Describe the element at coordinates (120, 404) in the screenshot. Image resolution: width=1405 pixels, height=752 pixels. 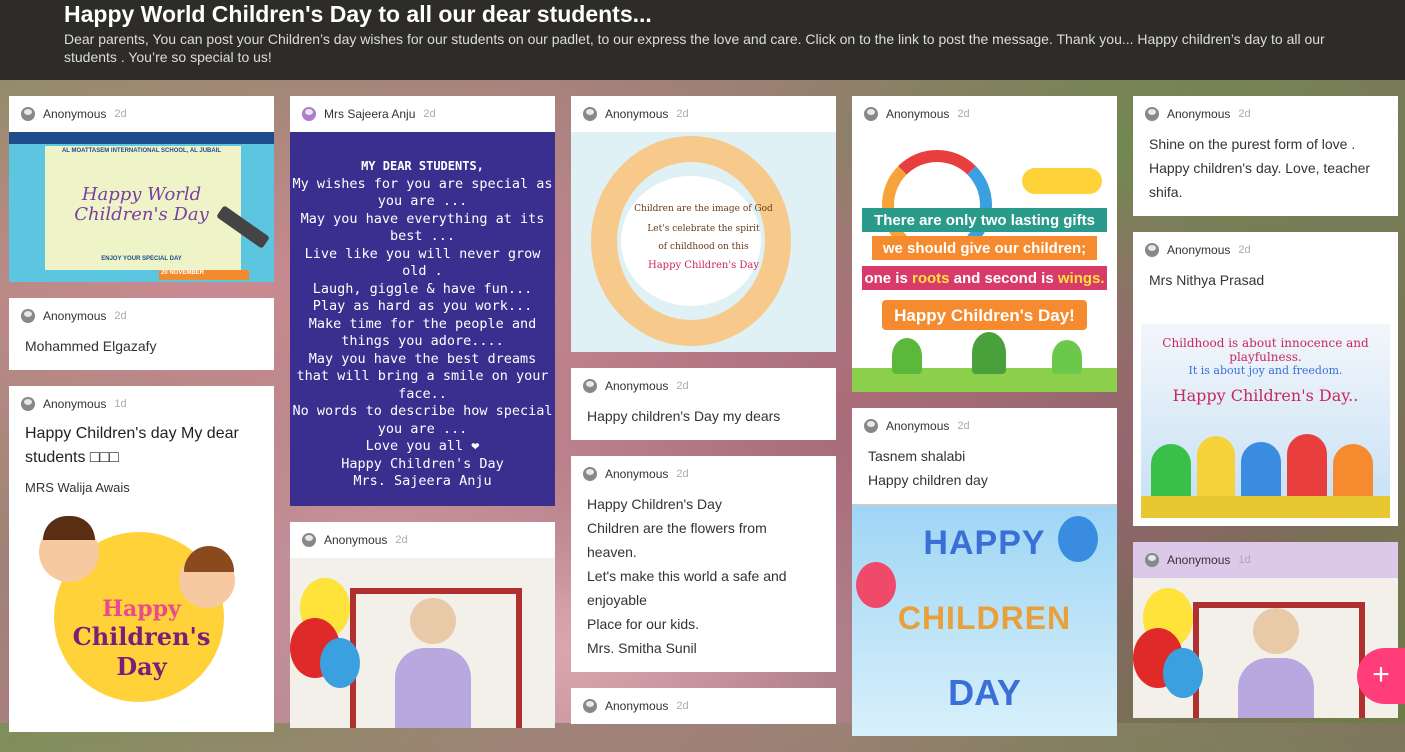
I see `post-time: 1d` at that location.